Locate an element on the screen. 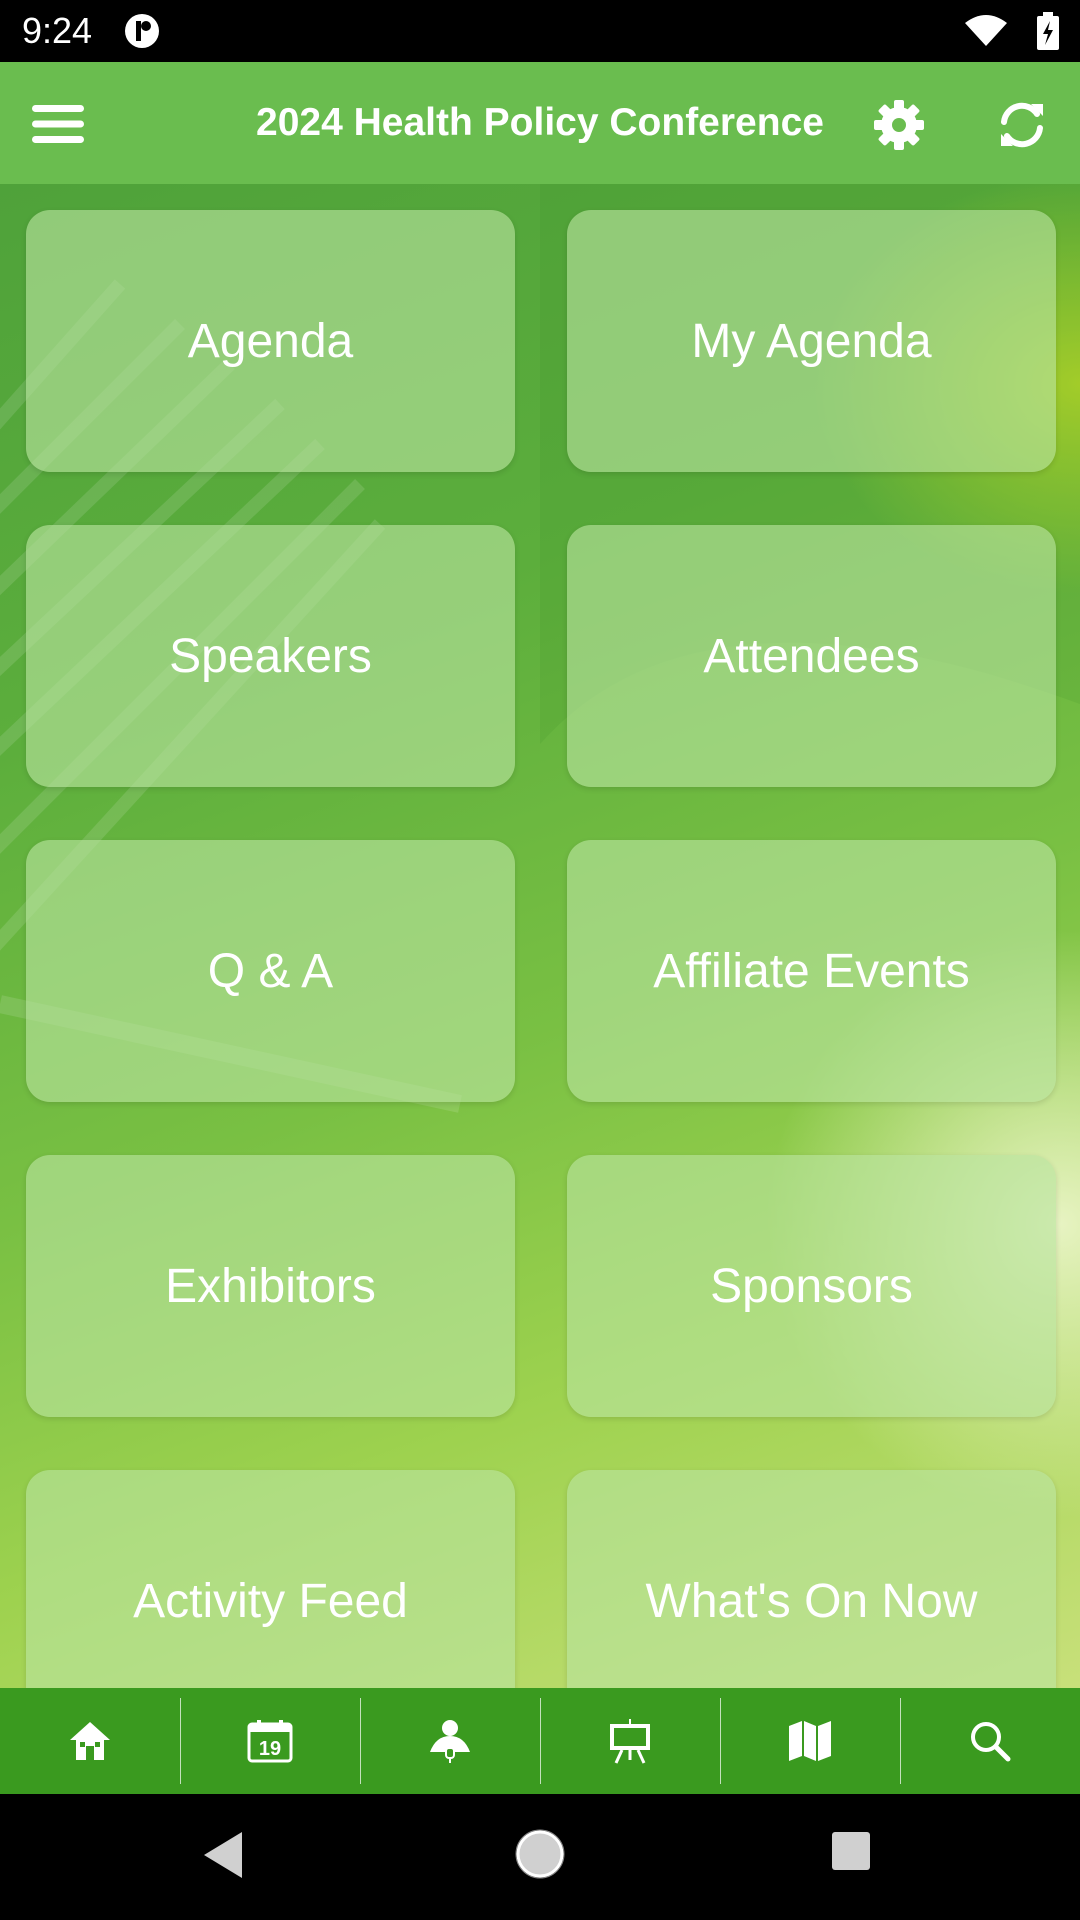 The image size is (1080, 1920). system-nav-bar is located at coordinates (540, 1857).